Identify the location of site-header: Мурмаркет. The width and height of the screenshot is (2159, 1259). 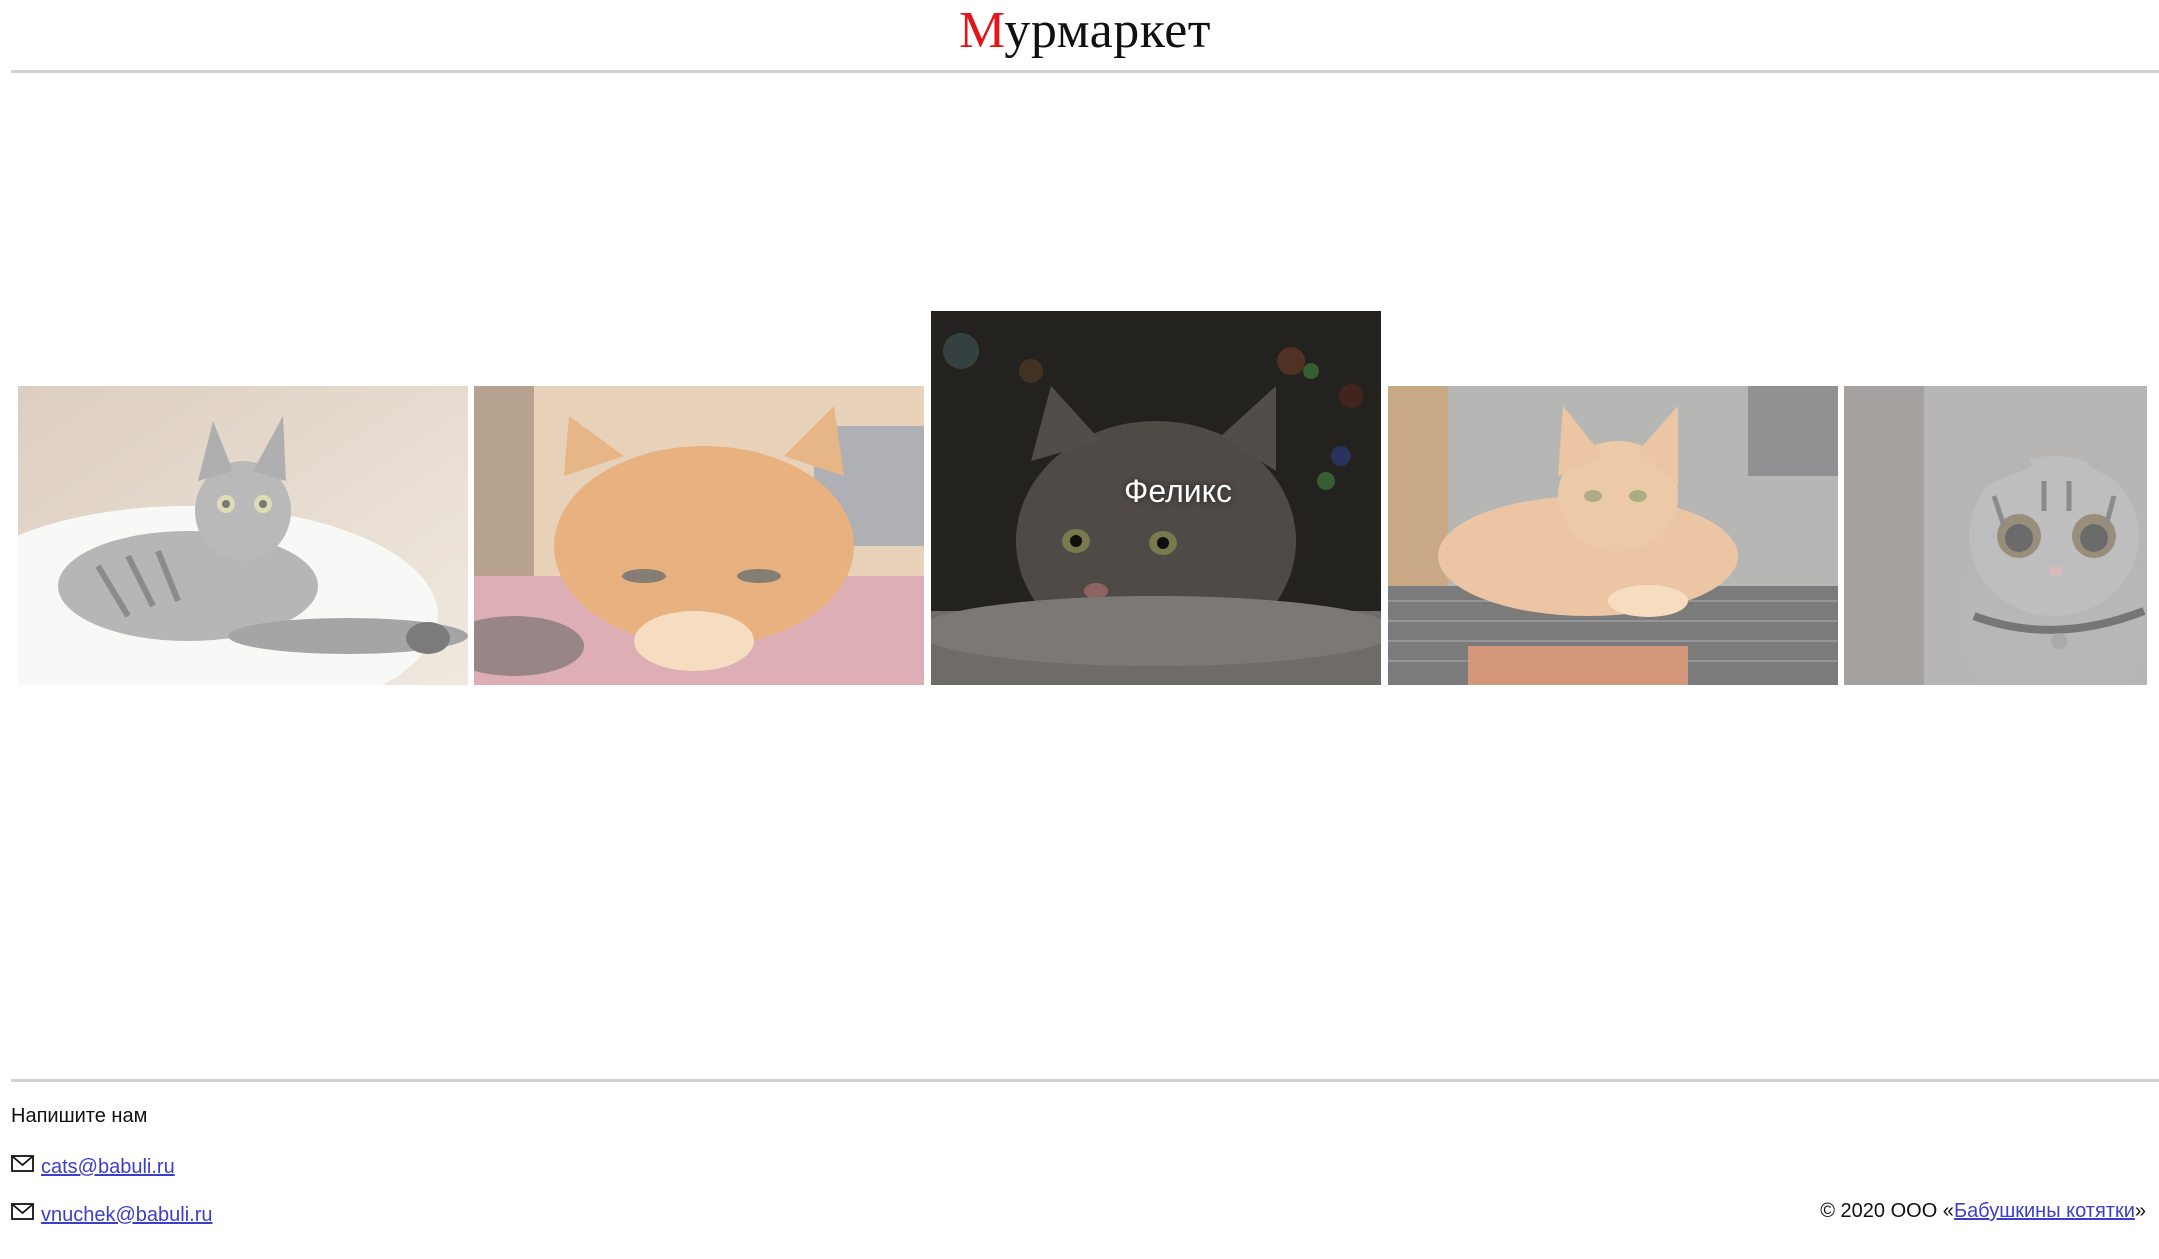
(1085, 36).